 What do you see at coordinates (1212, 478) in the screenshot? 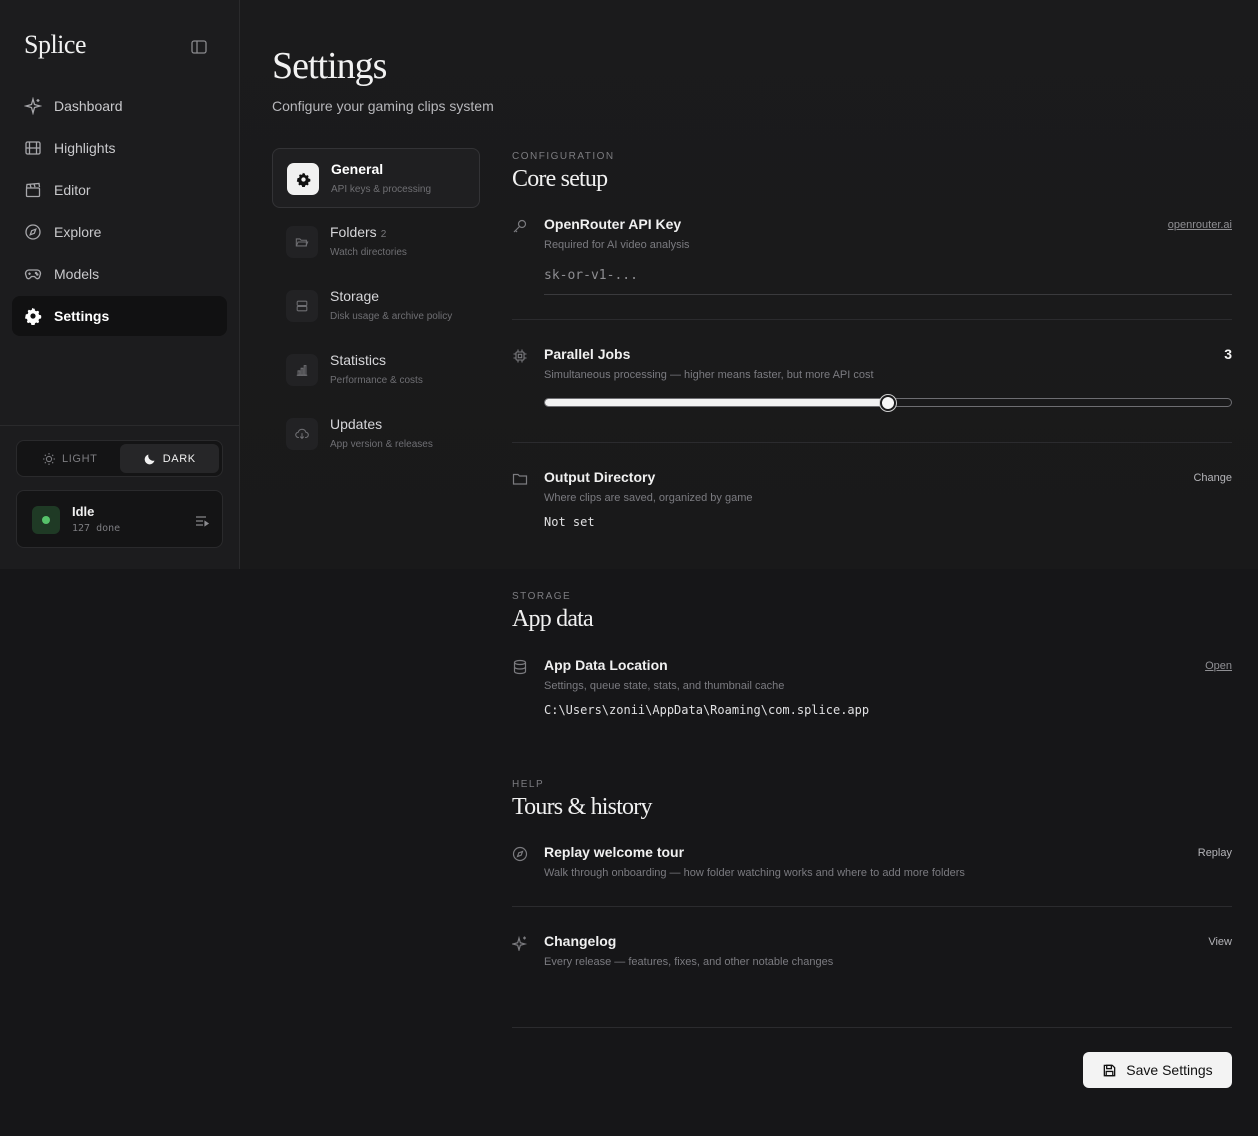
I see `change-directory-button: Change` at bounding box center [1212, 478].